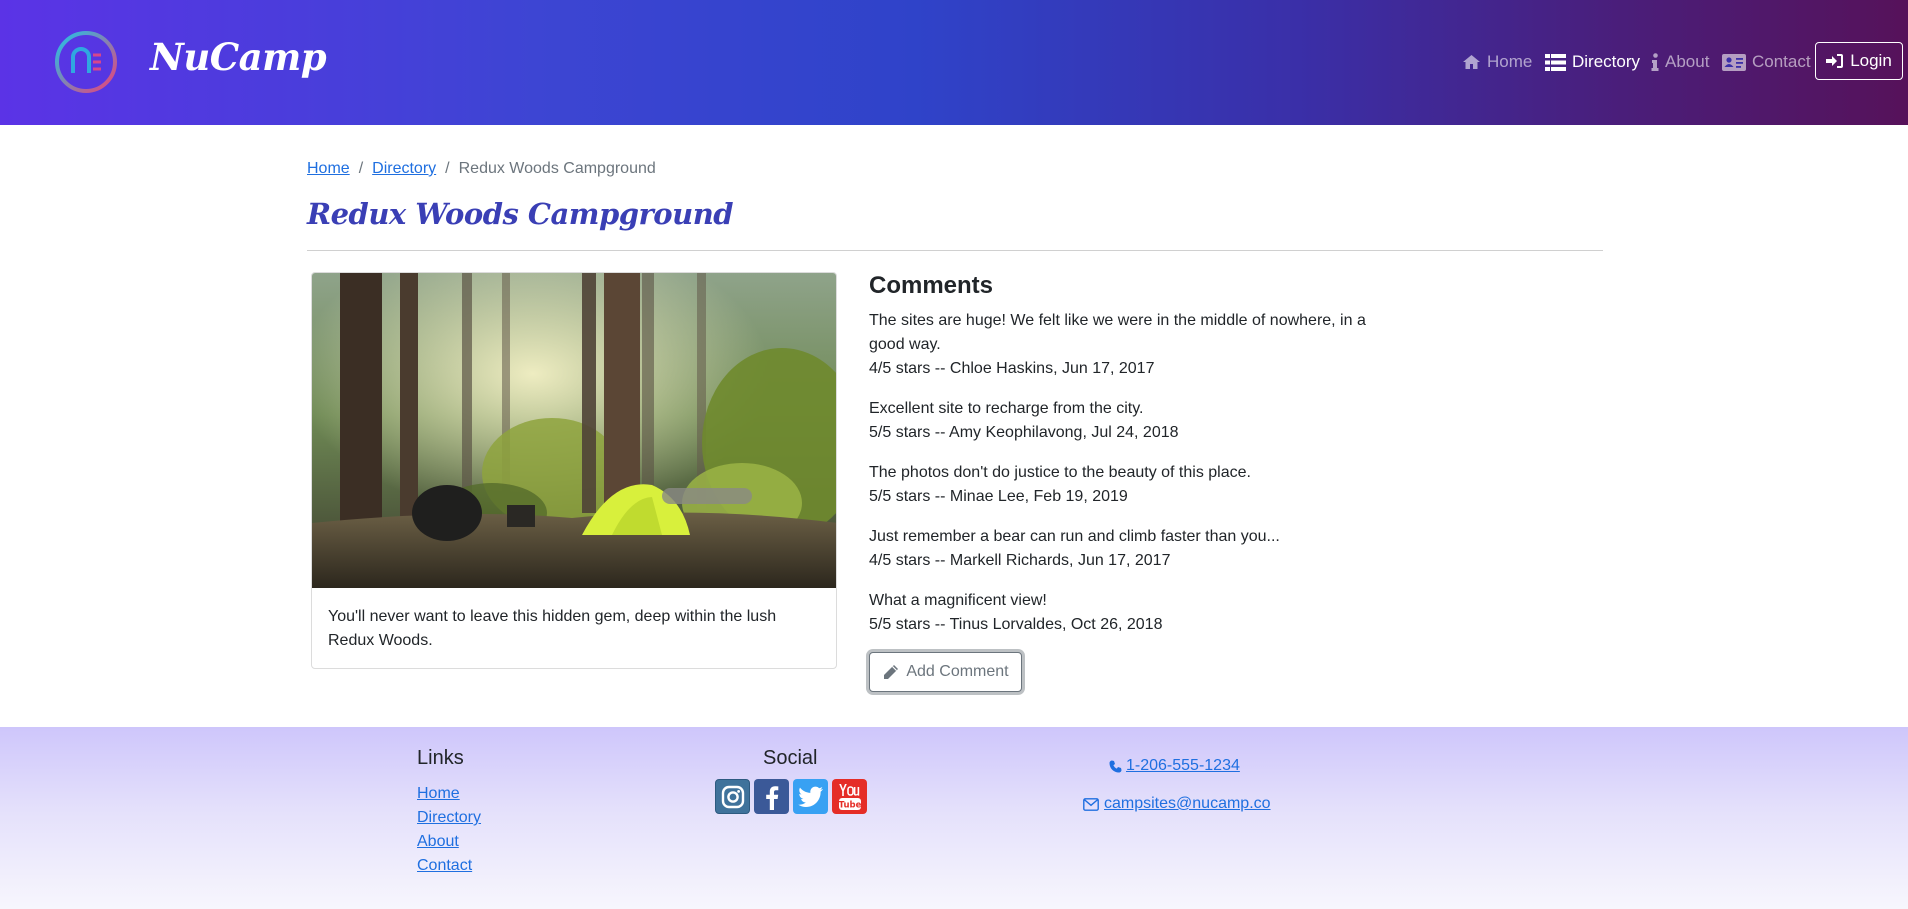  I want to click on footer-link-directory: Directory, so click(449, 817).